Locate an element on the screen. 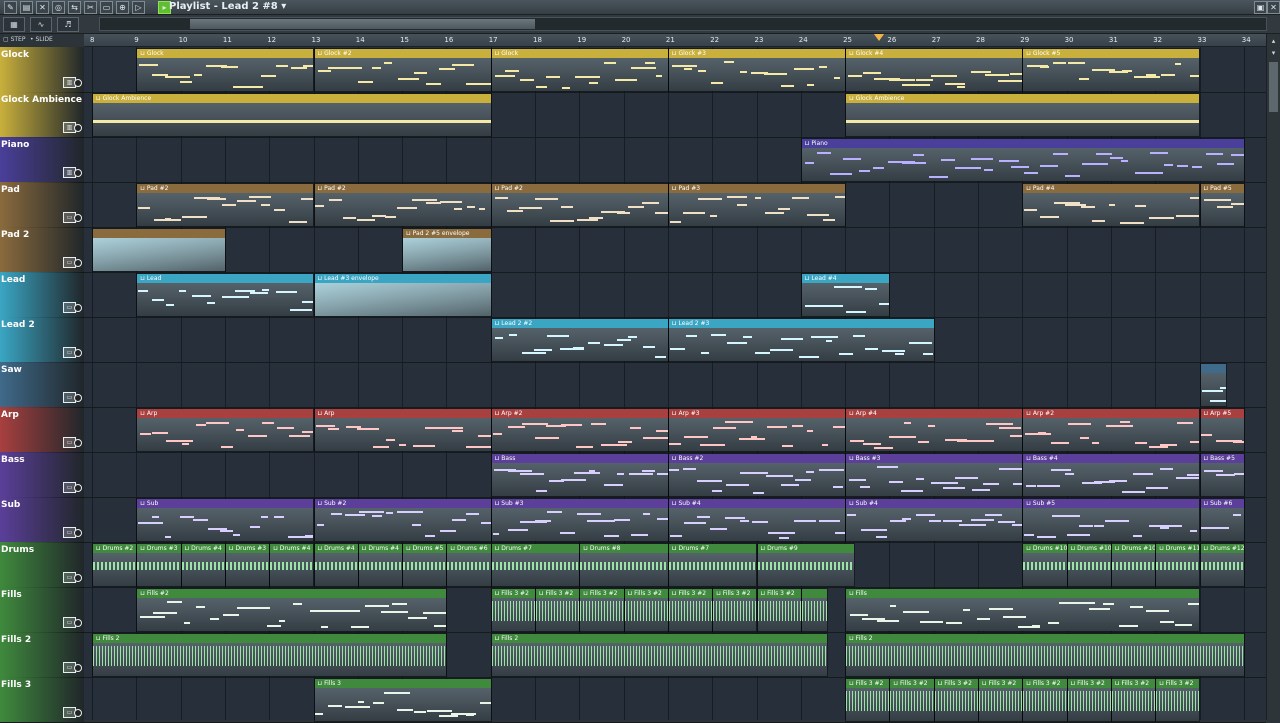  clip-header is located at coordinates (814, 593).